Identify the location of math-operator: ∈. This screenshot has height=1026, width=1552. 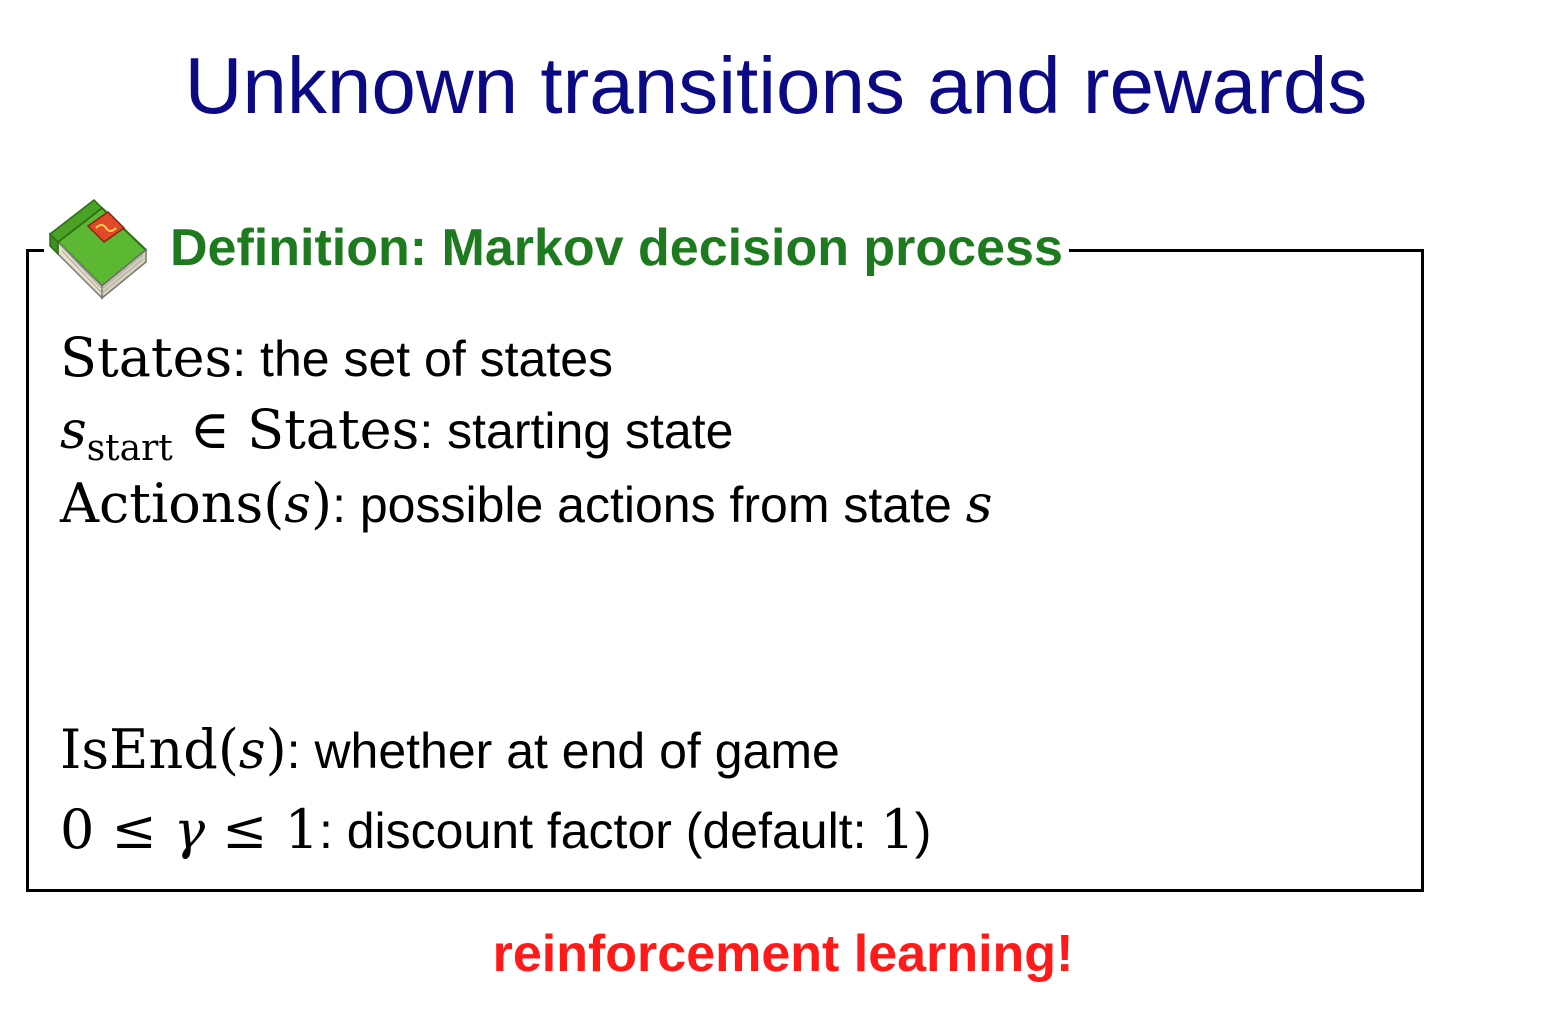
(210, 429).